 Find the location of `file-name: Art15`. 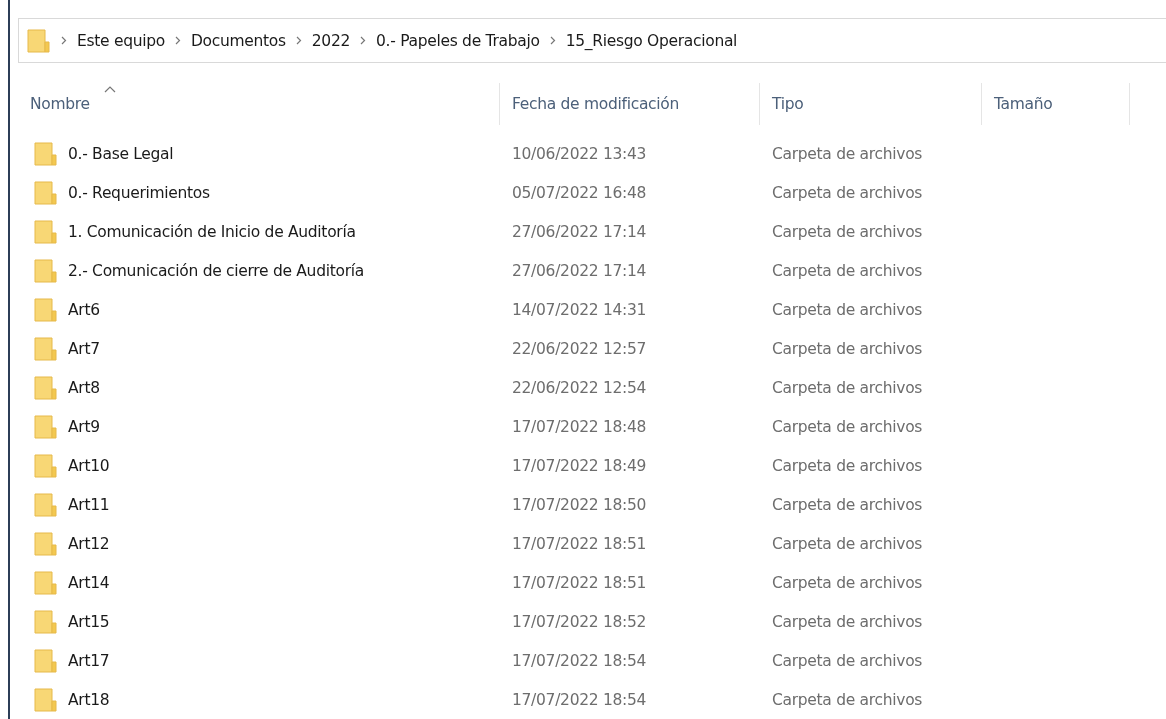

file-name: Art15 is located at coordinates (89, 621).